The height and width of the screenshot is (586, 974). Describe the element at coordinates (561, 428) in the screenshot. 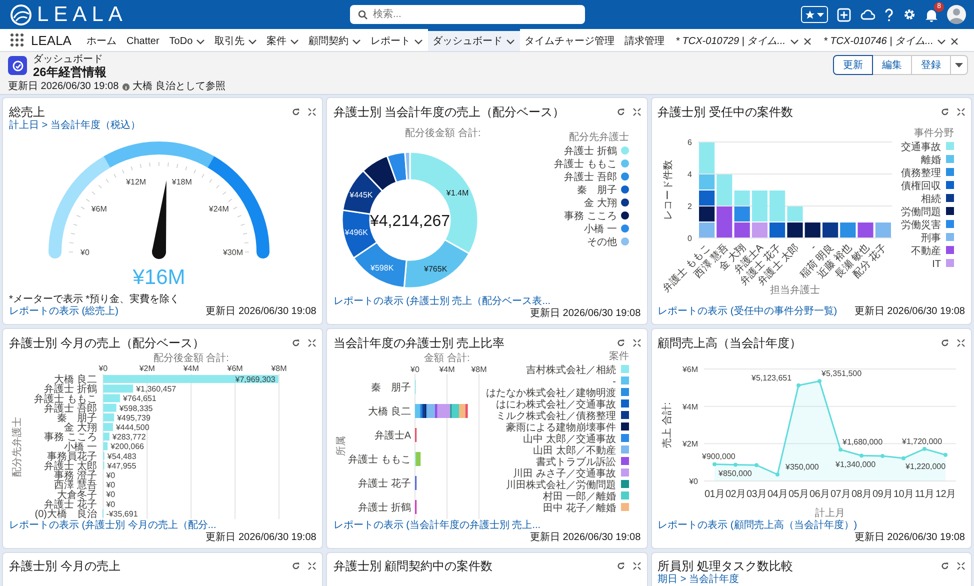

I see `legend-label: 豪雨による建物崩壊事件` at that location.